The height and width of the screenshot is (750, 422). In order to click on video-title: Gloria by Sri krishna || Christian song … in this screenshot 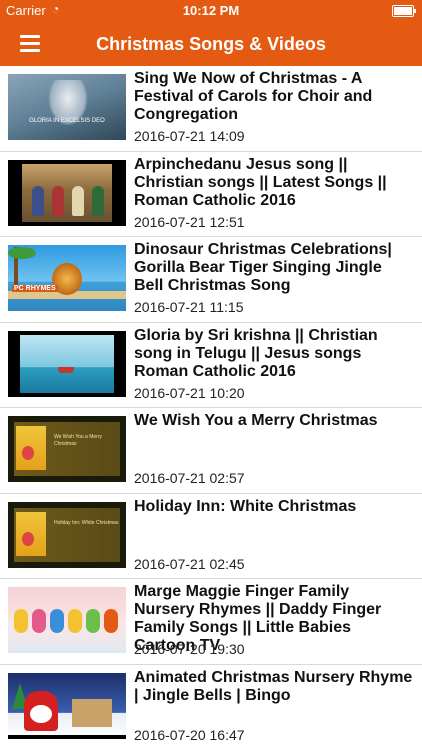, I will do `click(274, 354)`.